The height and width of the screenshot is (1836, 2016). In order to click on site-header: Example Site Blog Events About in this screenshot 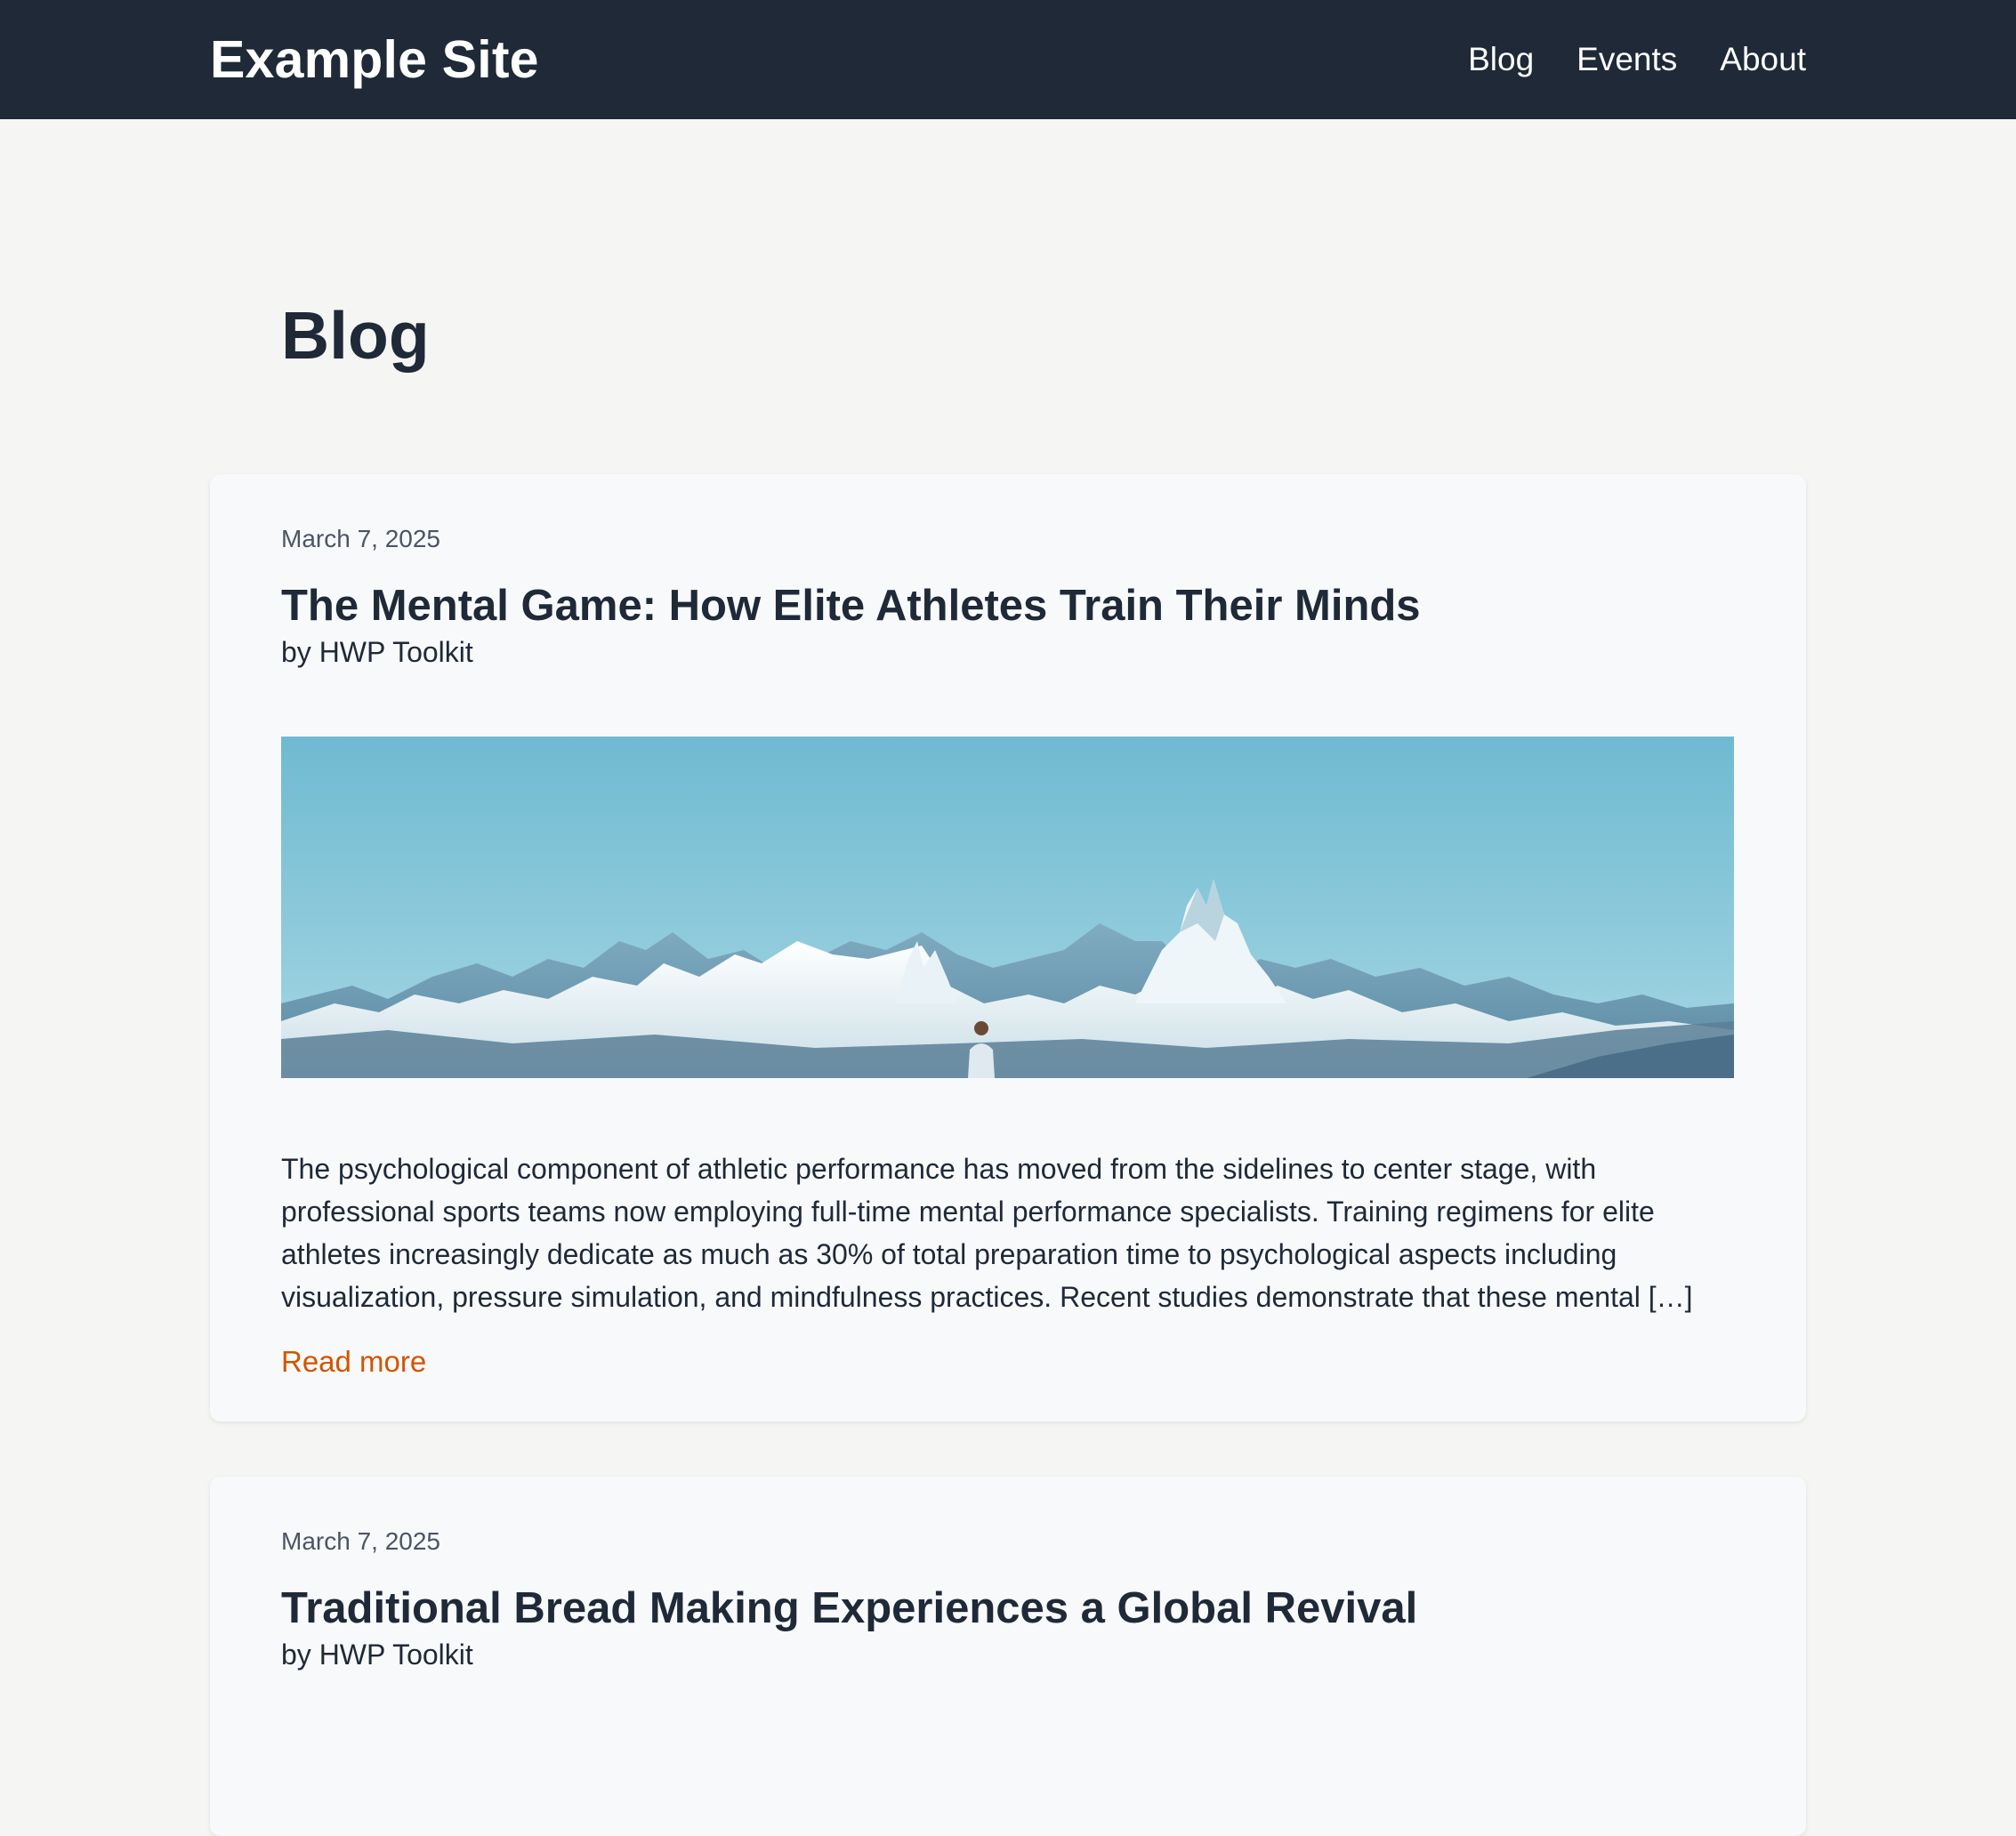, I will do `click(1008, 59)`.